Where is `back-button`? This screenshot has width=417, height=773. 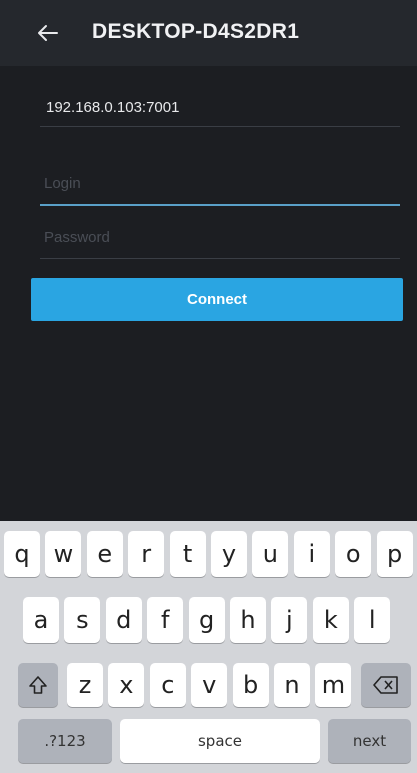
back-button is located at coordinates (48, 34).